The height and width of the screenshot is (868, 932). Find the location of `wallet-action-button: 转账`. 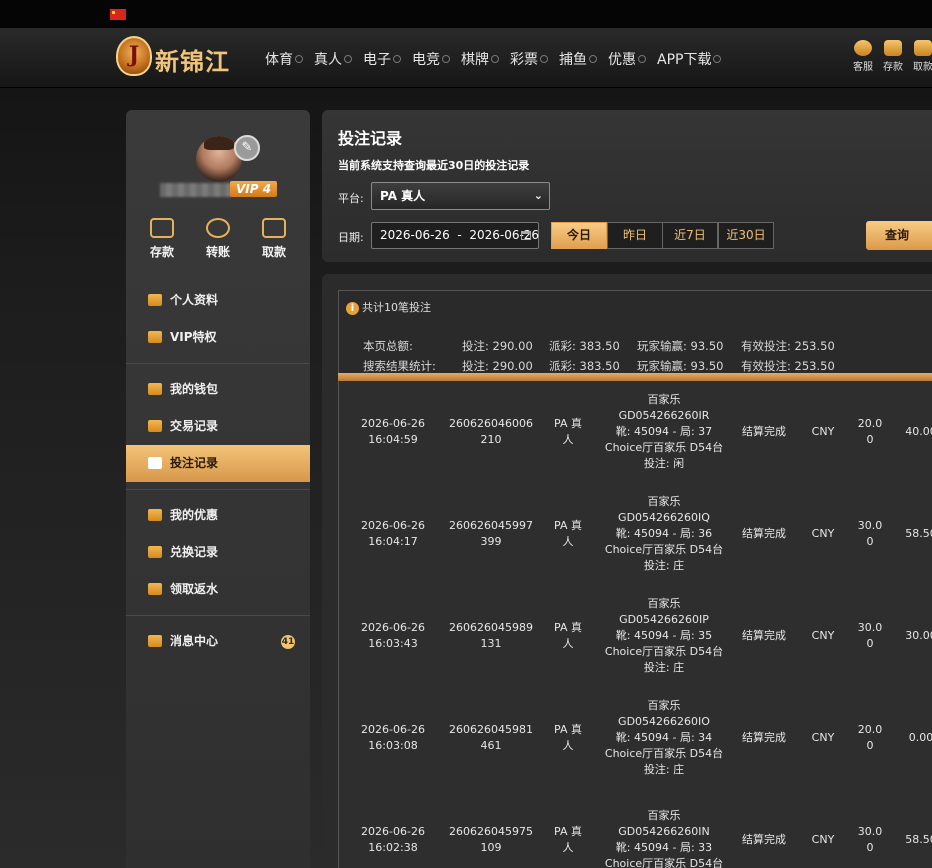

wallet-action-button: 转账 is located at coordinates (218, 239).